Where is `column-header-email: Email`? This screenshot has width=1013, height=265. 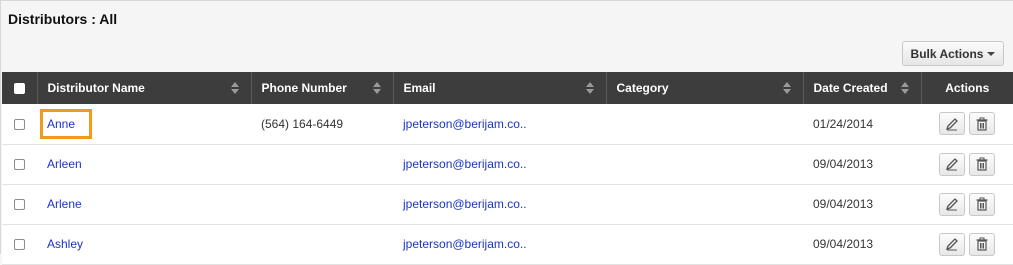
column-header-email: Email is located at coordinates (500, 88).